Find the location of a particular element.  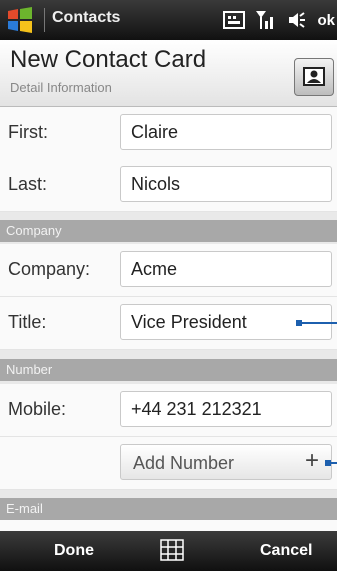

company-field: Acme is located at coordinates (226, 269).